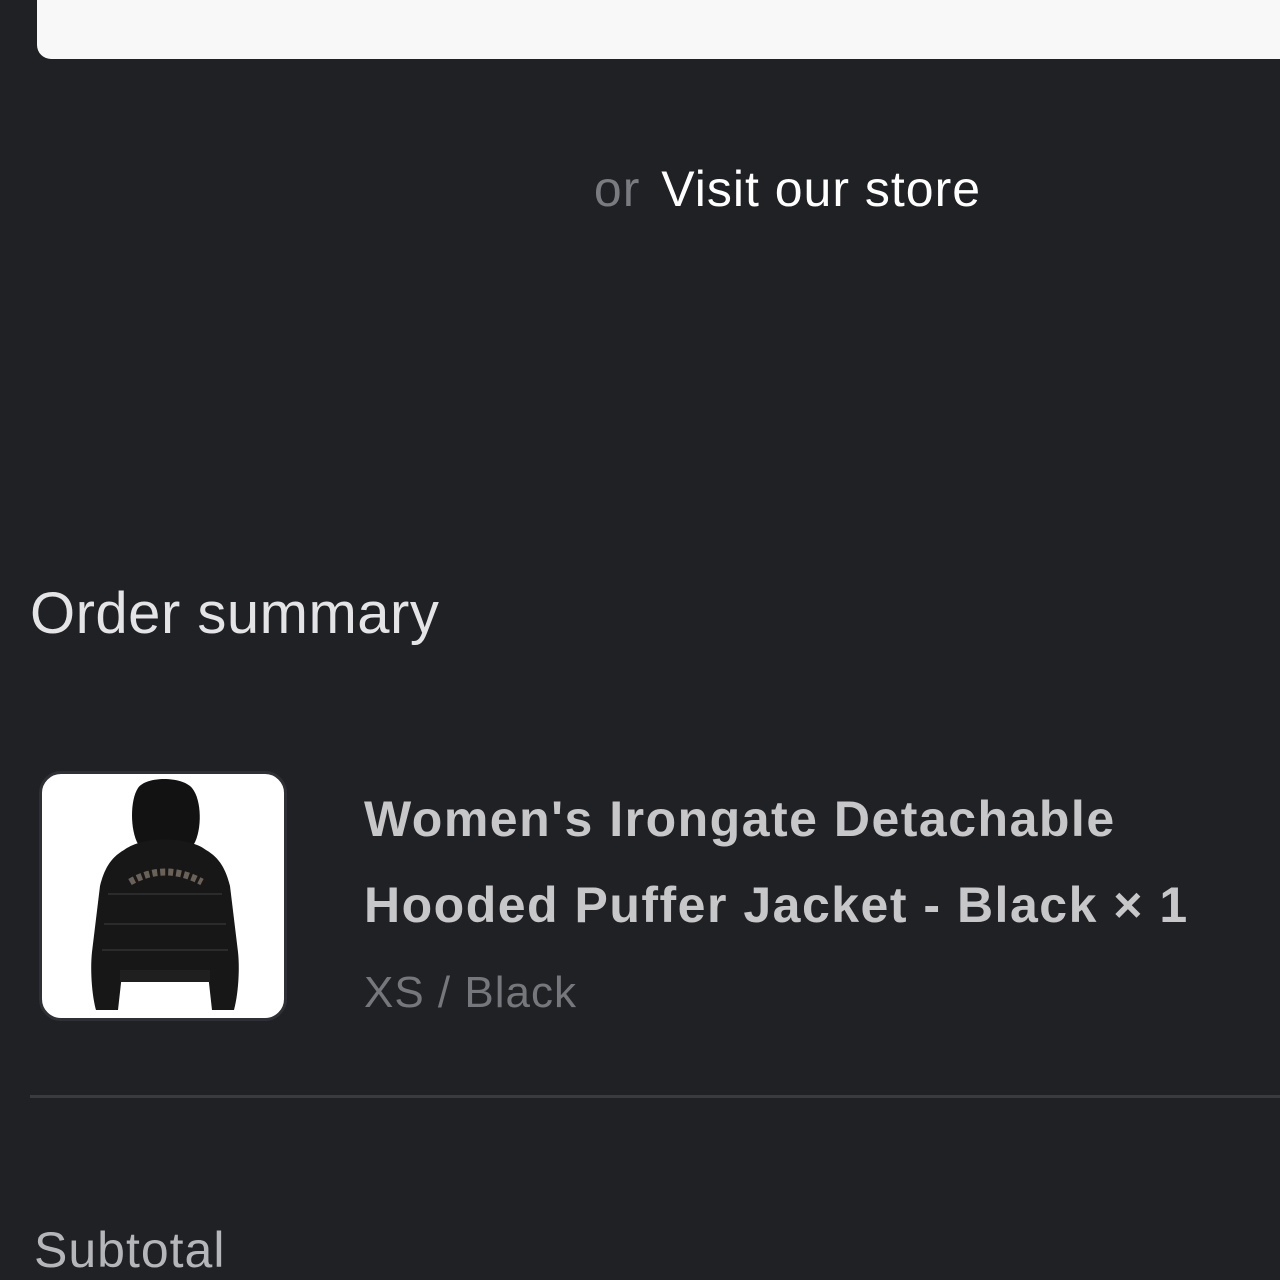 The image size is (1280, 1280). I want to click on product-variant: XS / Black, so click(470, 992).